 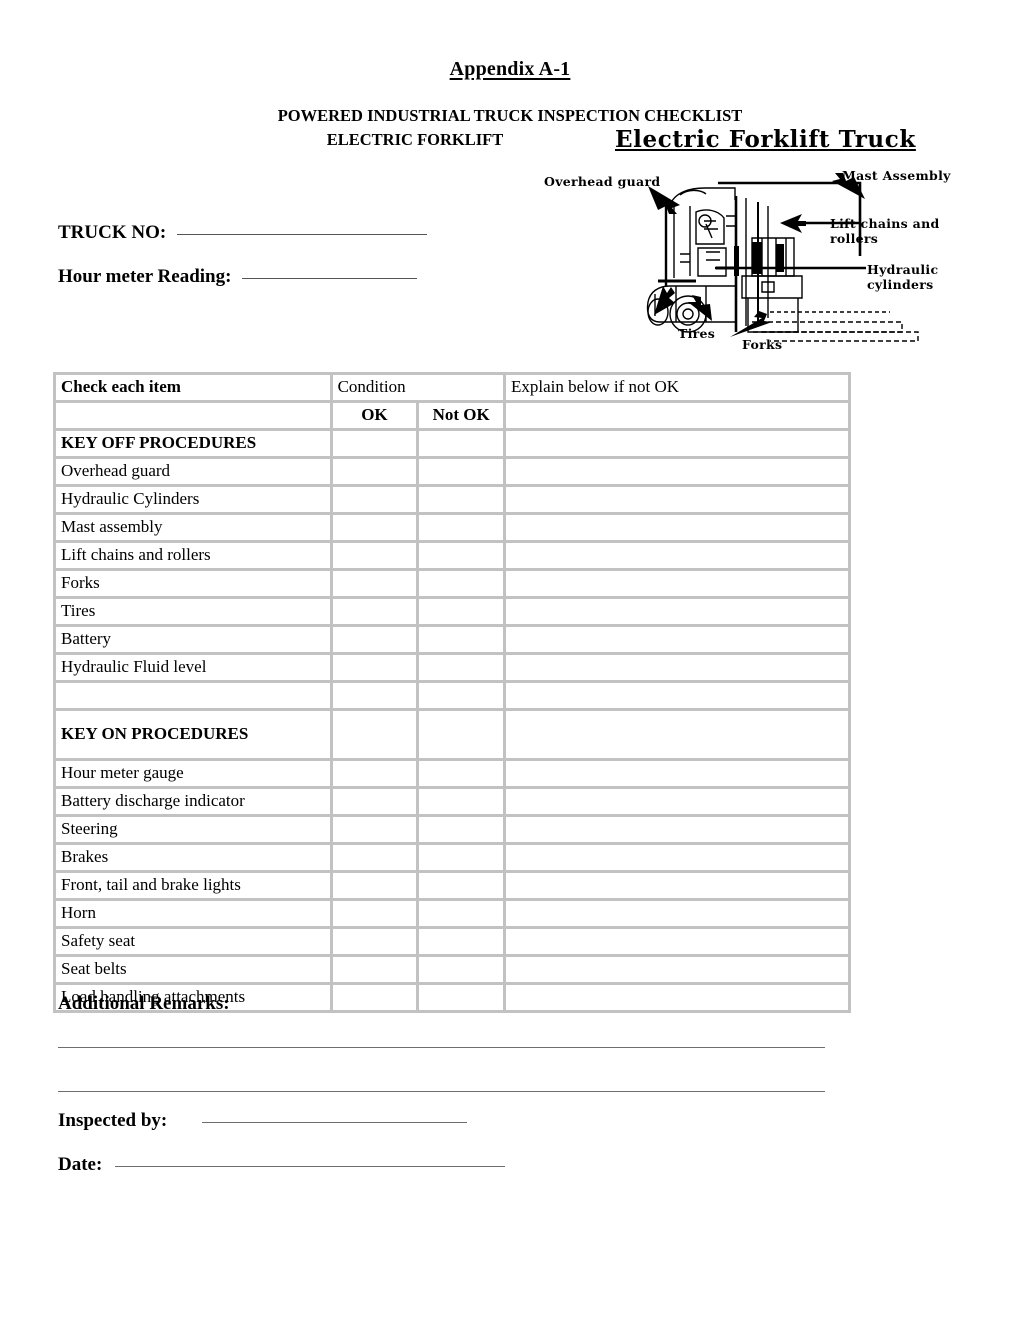 I want to click on header-check-each-item: Check each item, so click(x=193, y=387).